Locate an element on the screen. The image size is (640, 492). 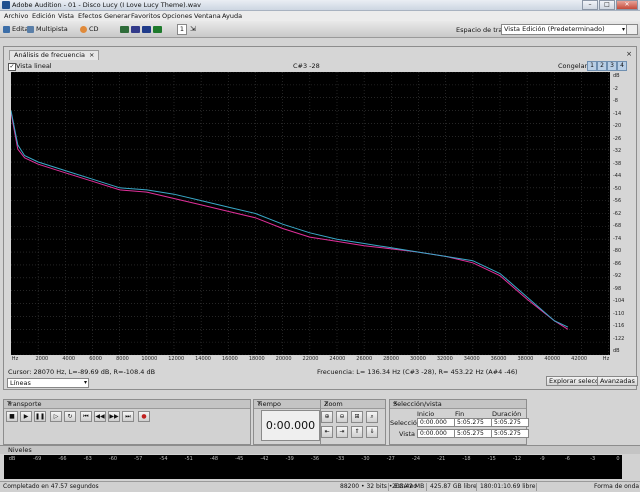
menu-vista: Vista is located at coordinates (66, 16).